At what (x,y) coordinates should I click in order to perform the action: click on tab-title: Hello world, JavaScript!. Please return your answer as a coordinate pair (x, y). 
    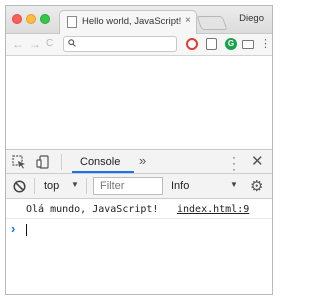
    Looking at the image, I should click on (132, 21).